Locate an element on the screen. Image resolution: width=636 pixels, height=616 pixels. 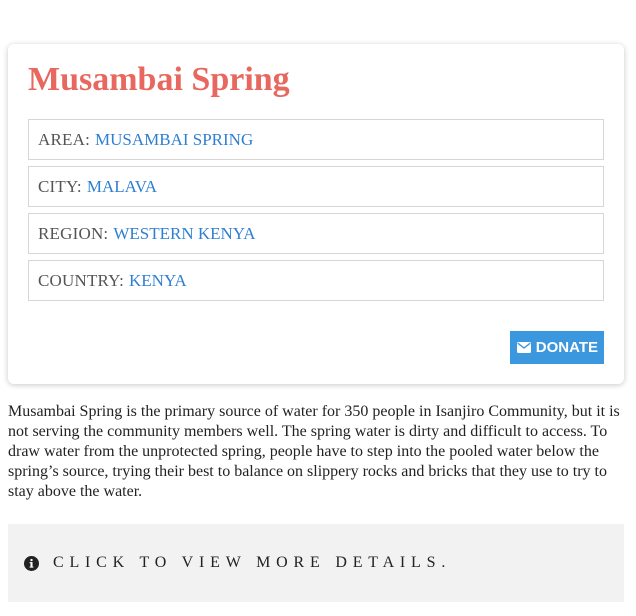
city-label: CITY: is located at coordinates (60, 186).